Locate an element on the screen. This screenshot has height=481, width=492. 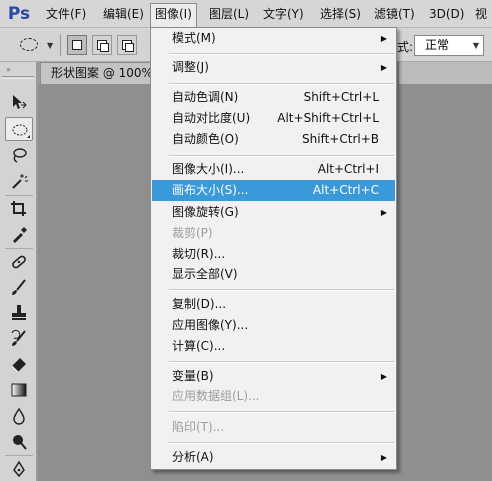
menu-item-label: 模式(M) is located at coordinates (194, 38).